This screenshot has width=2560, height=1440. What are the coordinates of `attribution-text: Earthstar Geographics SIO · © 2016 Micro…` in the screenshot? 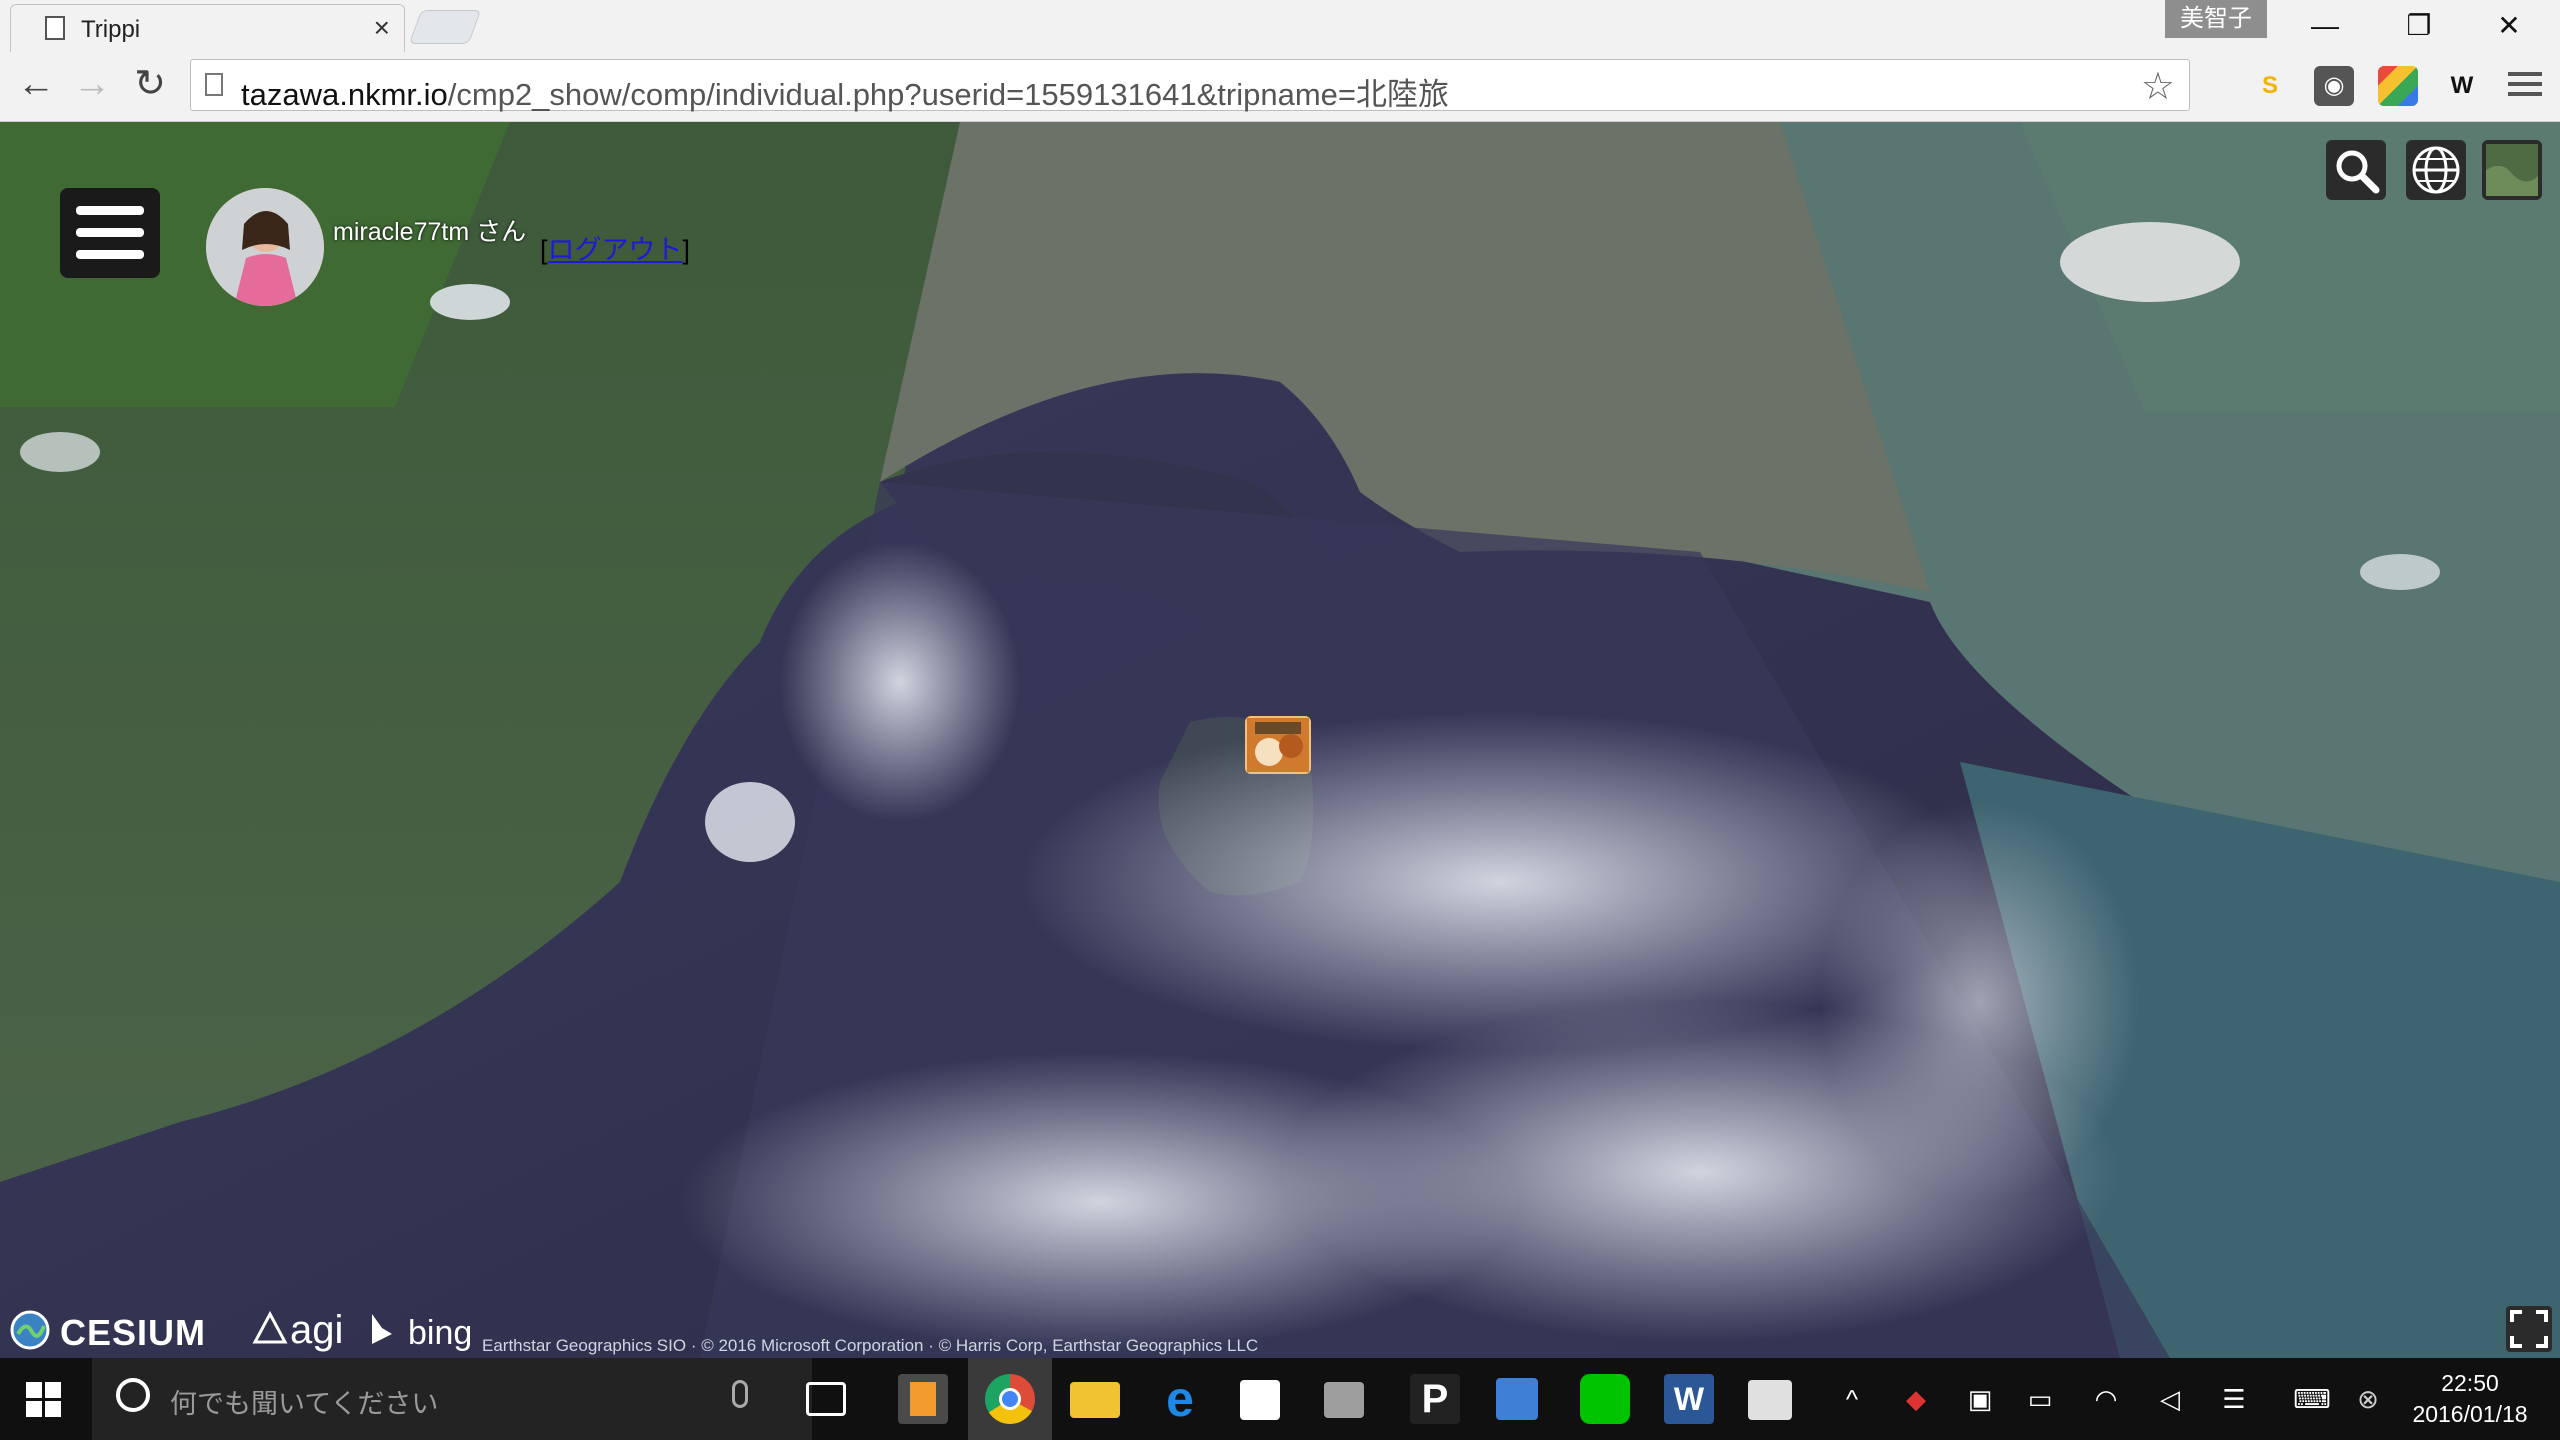 It's located at (870, 1345).